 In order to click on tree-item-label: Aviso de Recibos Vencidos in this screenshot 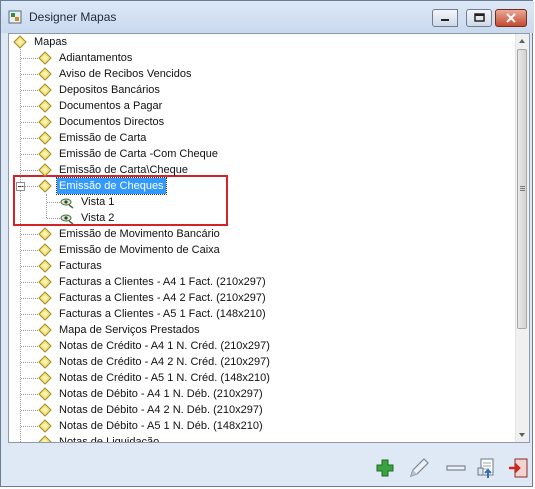, I will do `click(125, 74)`.